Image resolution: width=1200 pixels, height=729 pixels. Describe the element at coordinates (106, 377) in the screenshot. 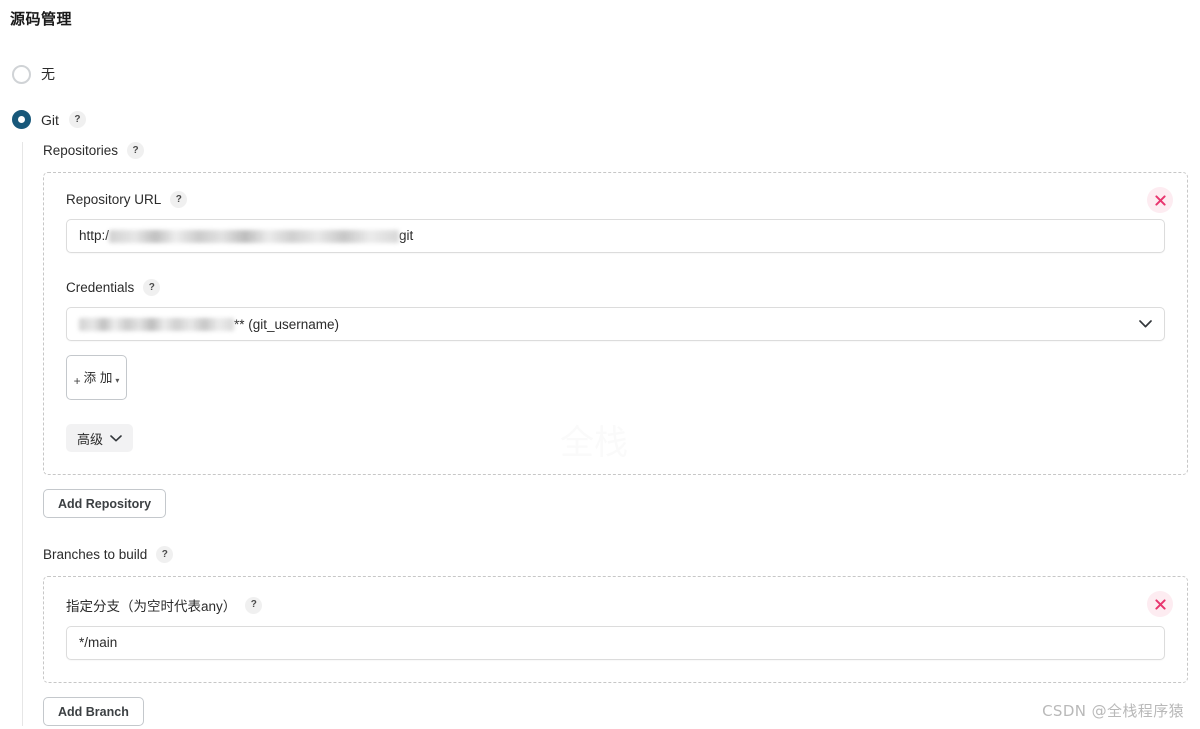

I see `add-credentials-label-line2: 加` at that location.